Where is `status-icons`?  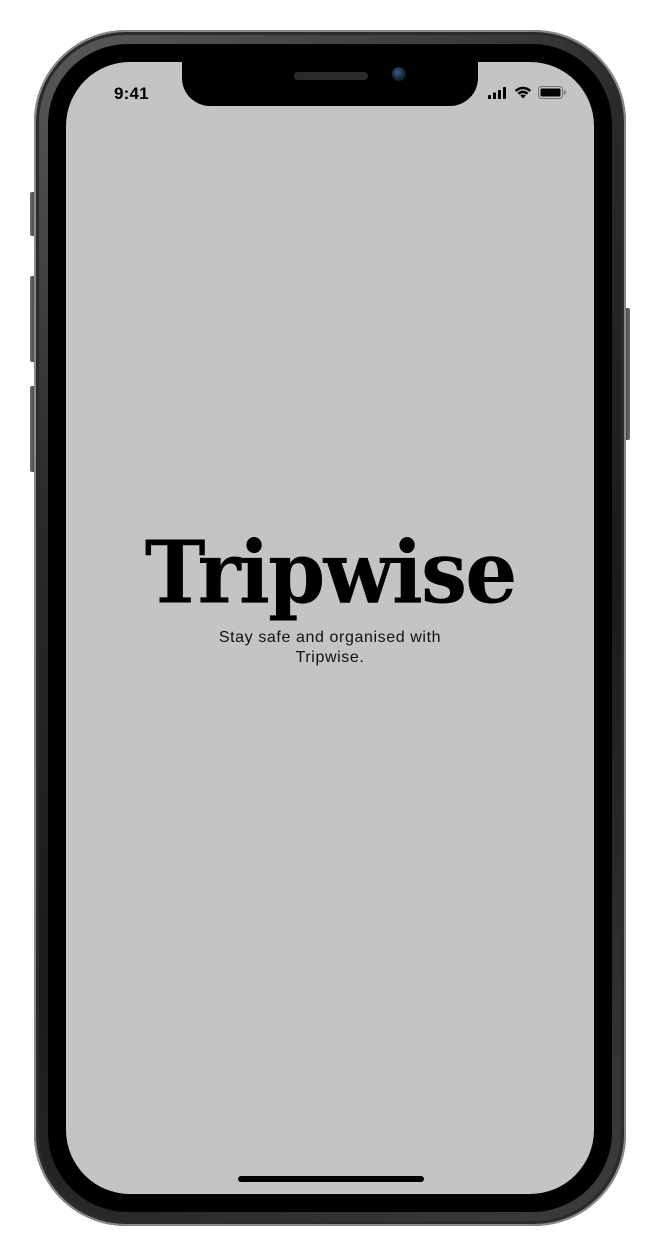
status-icons is located at coordinates (527, 95).